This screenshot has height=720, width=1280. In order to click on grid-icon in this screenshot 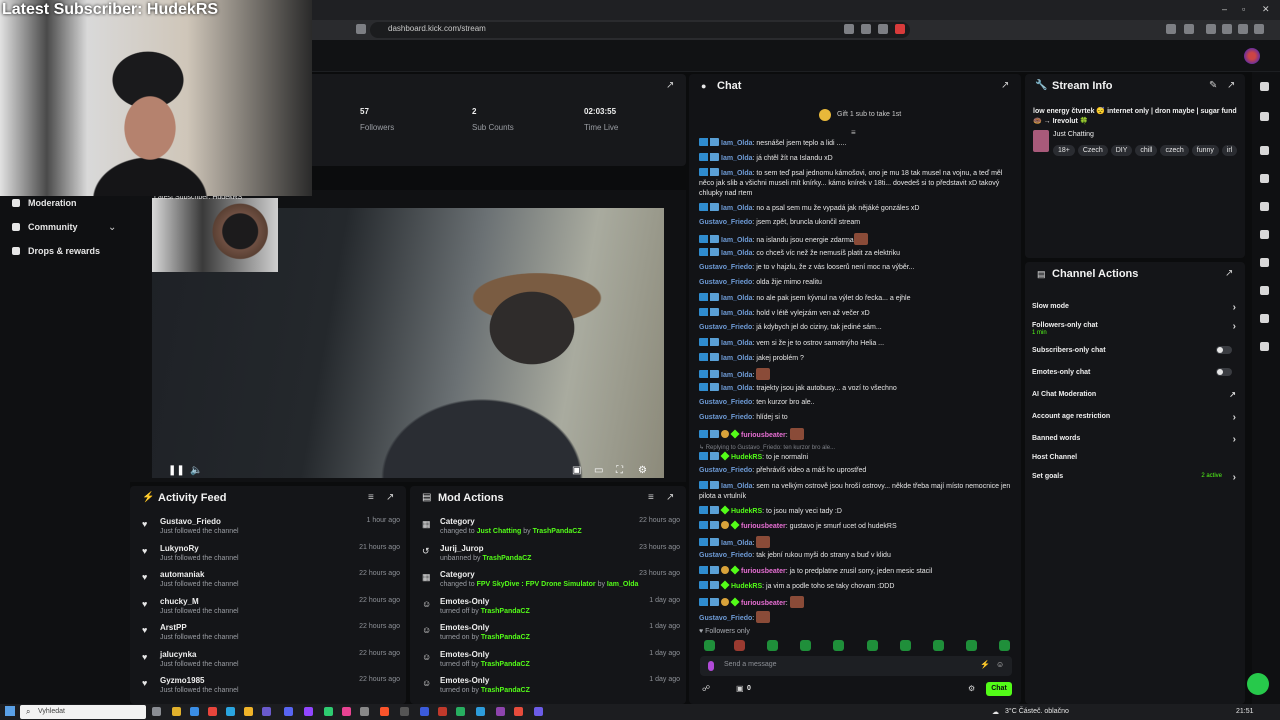, I will do `click(1264, 346)`.